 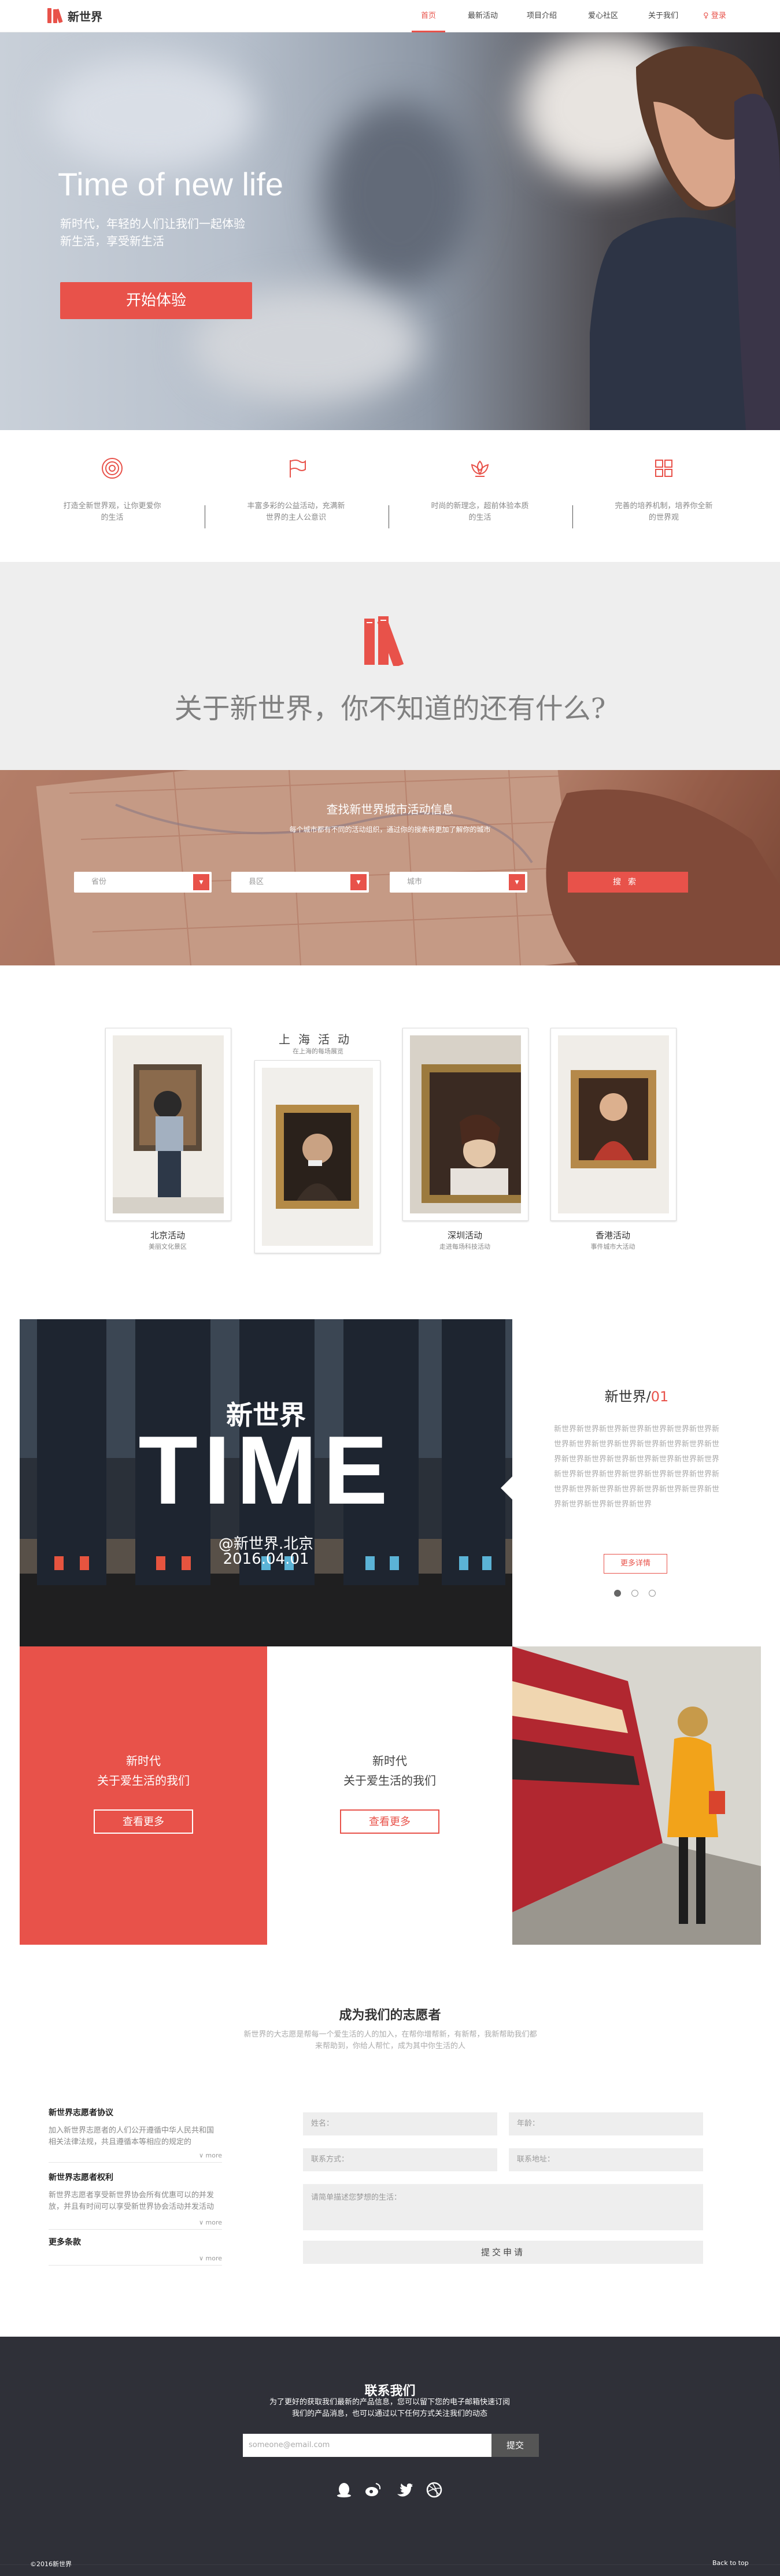 I want to click on promo-line2: 关于爱生活的我们, so click(x=143, y=1780).